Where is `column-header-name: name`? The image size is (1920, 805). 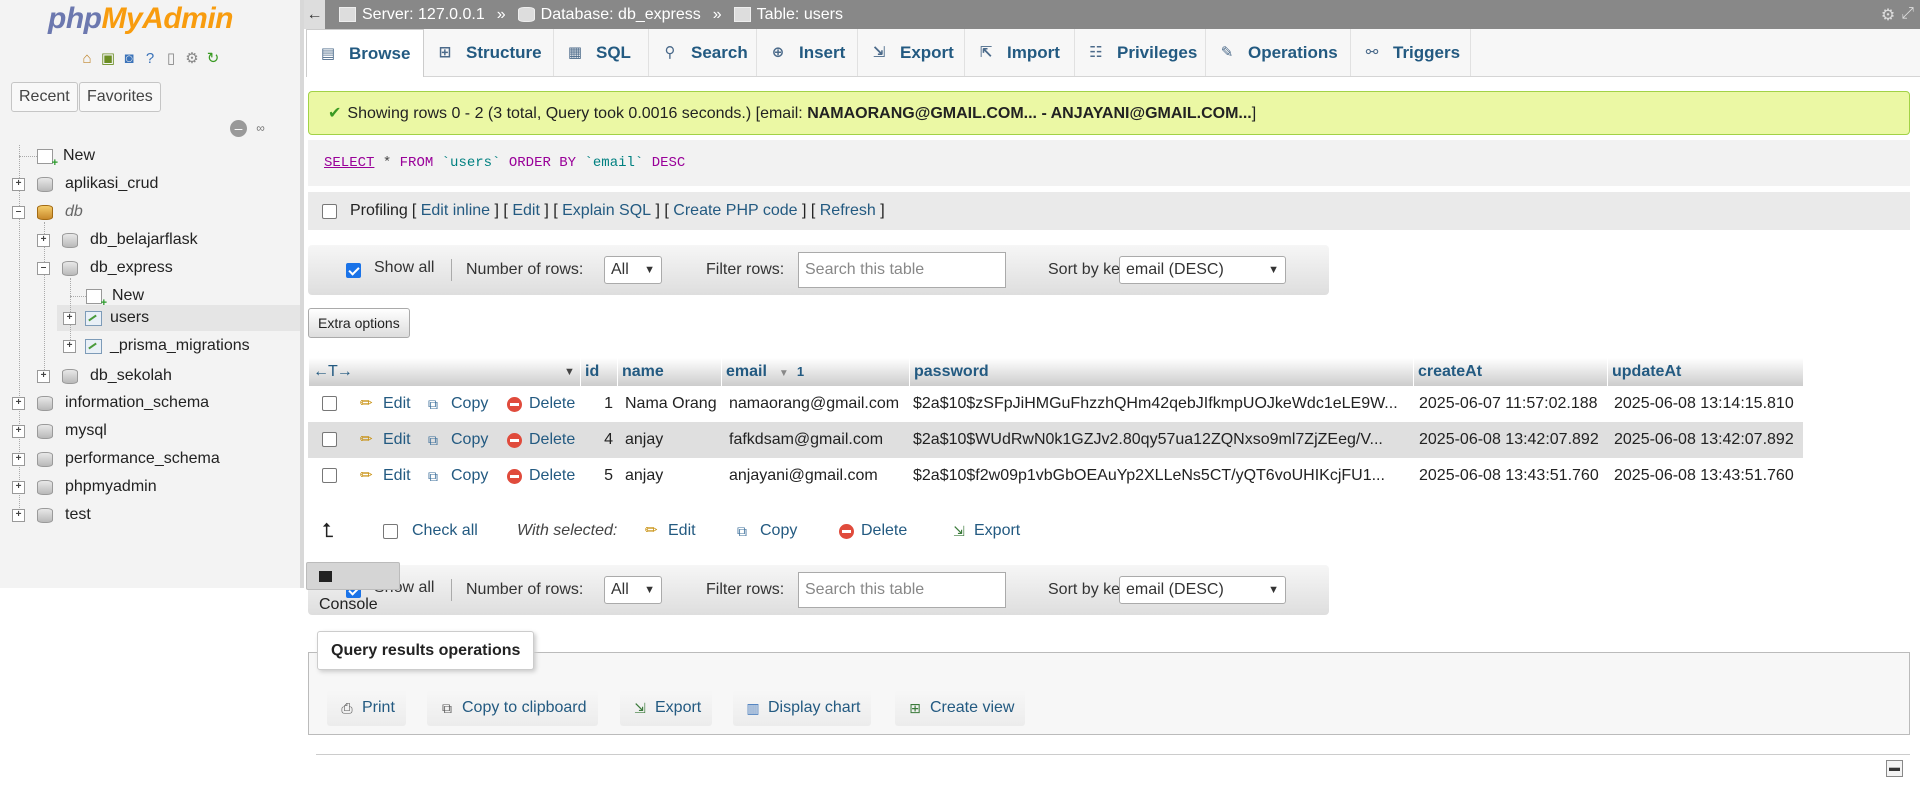
column-header-name: name is located at coordinates (669, 372).